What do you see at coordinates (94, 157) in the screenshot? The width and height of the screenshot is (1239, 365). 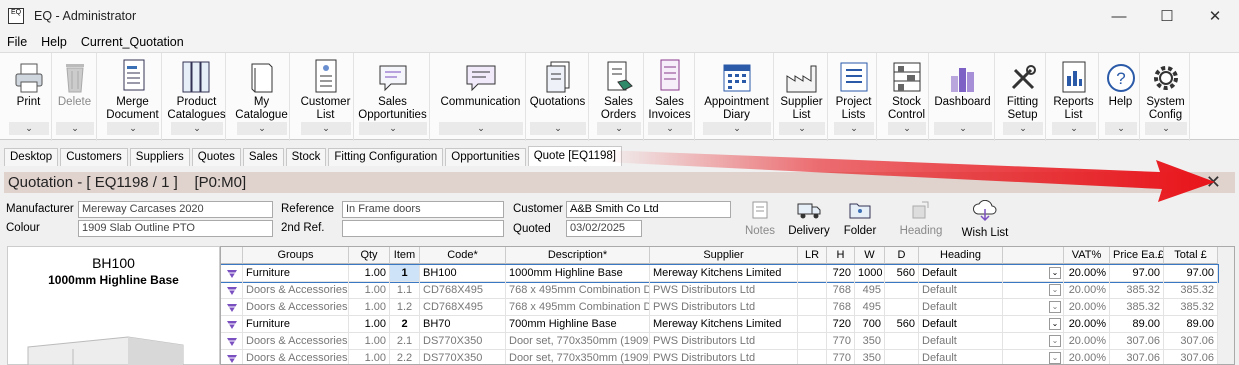 I see `tab-customers: Customers` at bounding box center [94, 157].